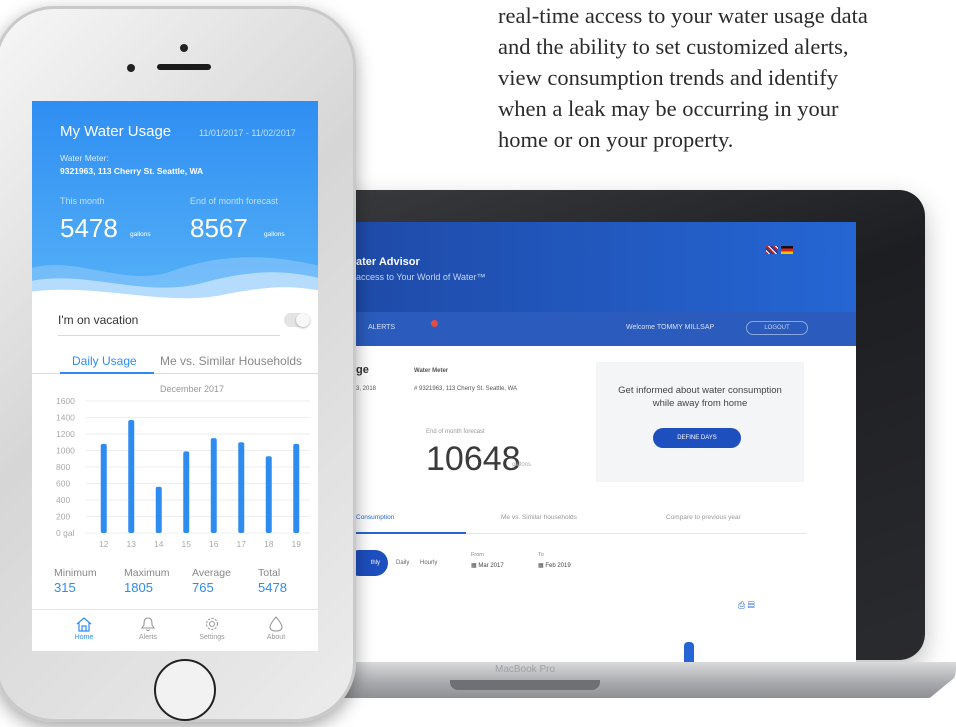  Describe the element at coordinates (554, 560) in the screenshot. I see `to-date-picker: To ▦ Feb 2019` at that location.